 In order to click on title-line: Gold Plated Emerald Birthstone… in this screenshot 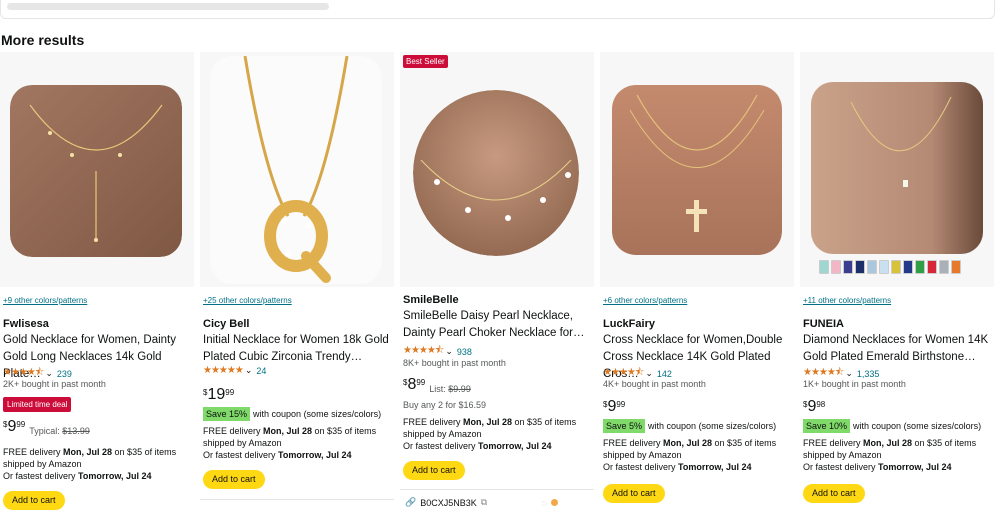, I will do `click(889, 357)`.